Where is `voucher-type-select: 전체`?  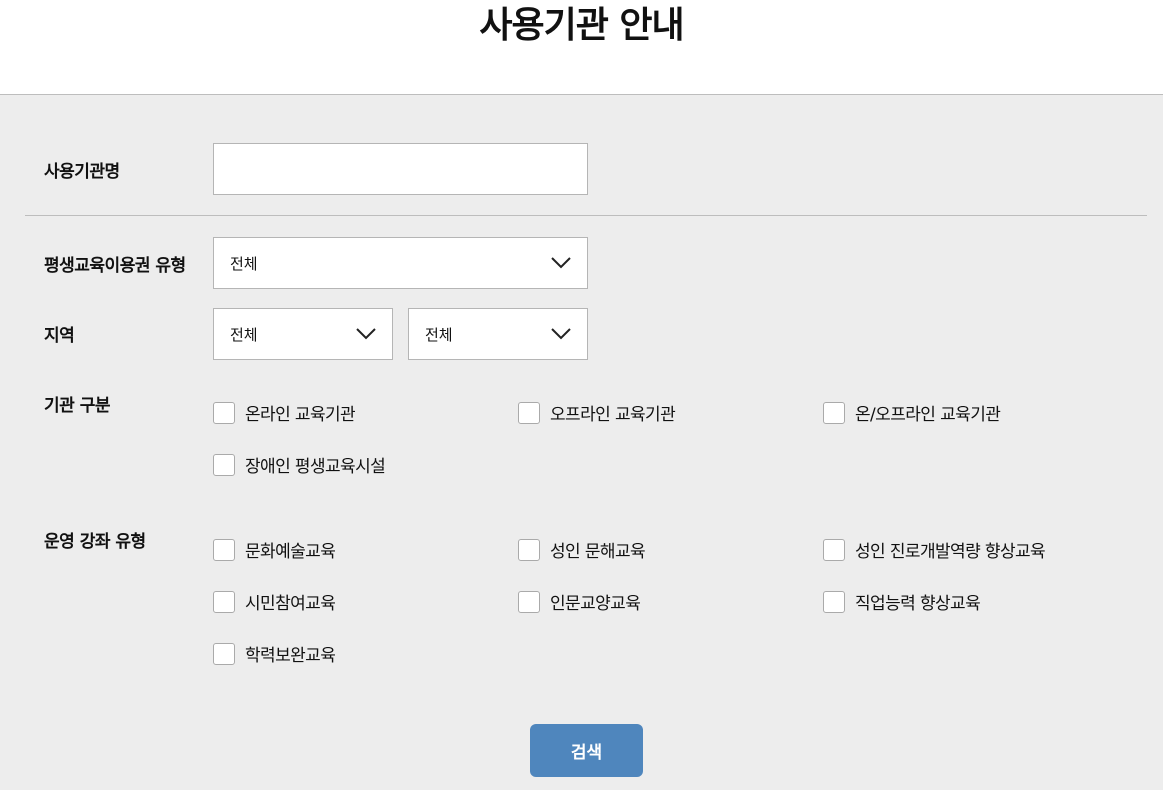
voucher-type-select: 전체 is located at coordinates (400, 263).